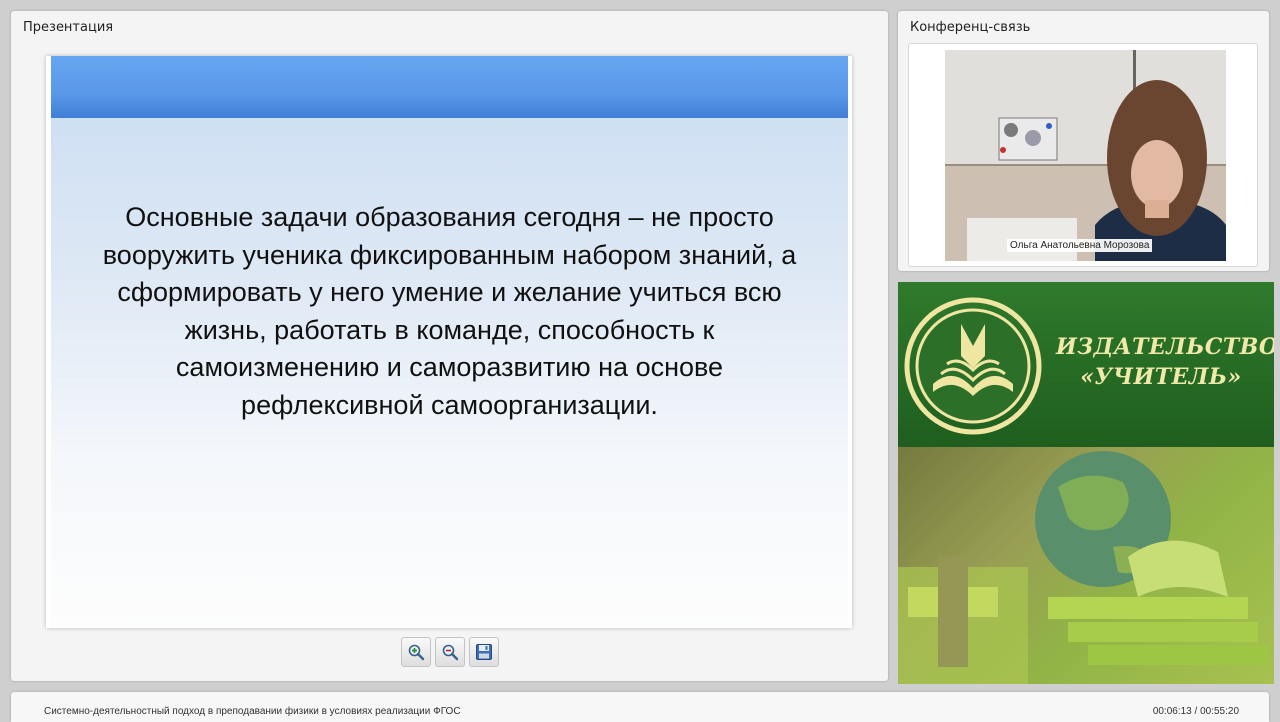 This screenshot has width=1280, height=722. I want to click on save-button, so click(484, 652).